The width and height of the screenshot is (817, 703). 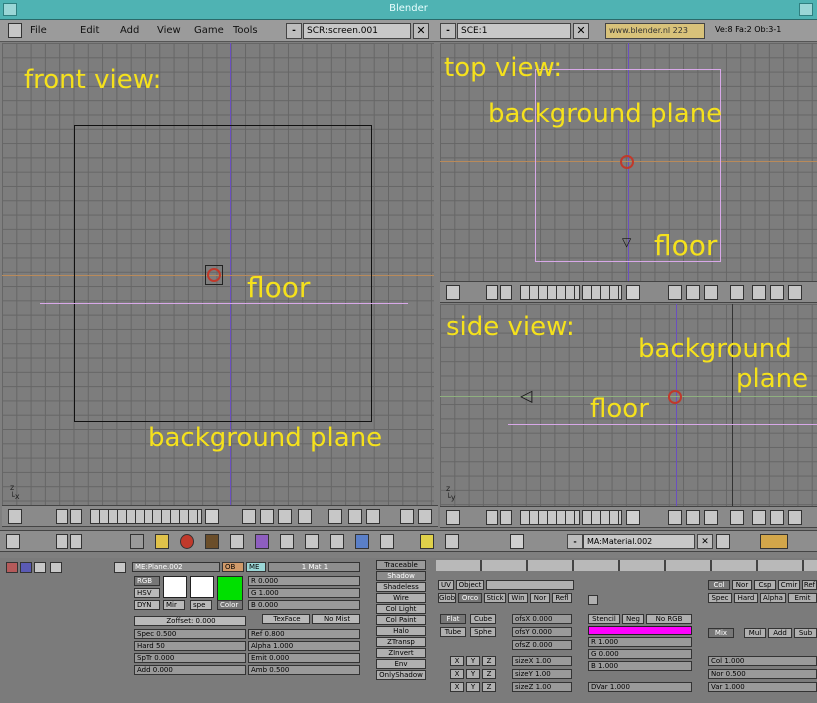 I want to click on traceable-toggle: Traceable, so click(x=401, y=565).